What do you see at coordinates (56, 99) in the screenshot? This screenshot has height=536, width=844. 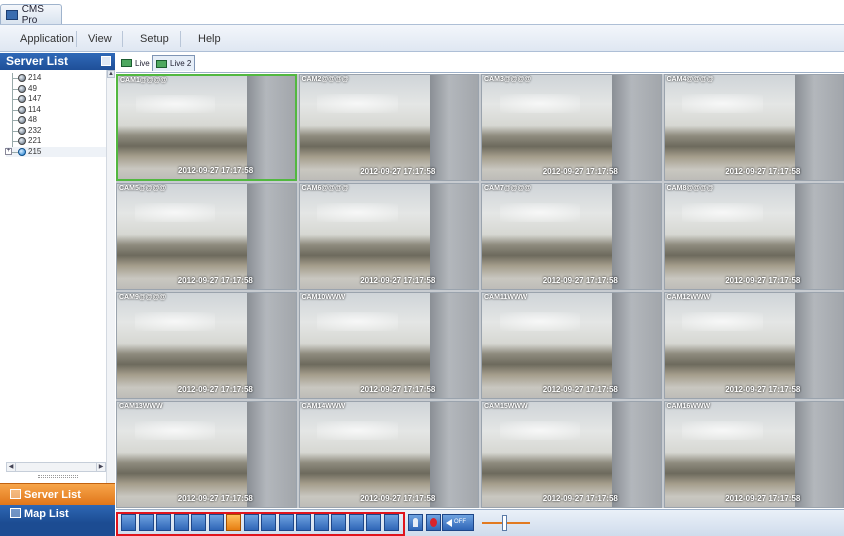 I see `tree-item: 147` at bounding box center [56, 99].